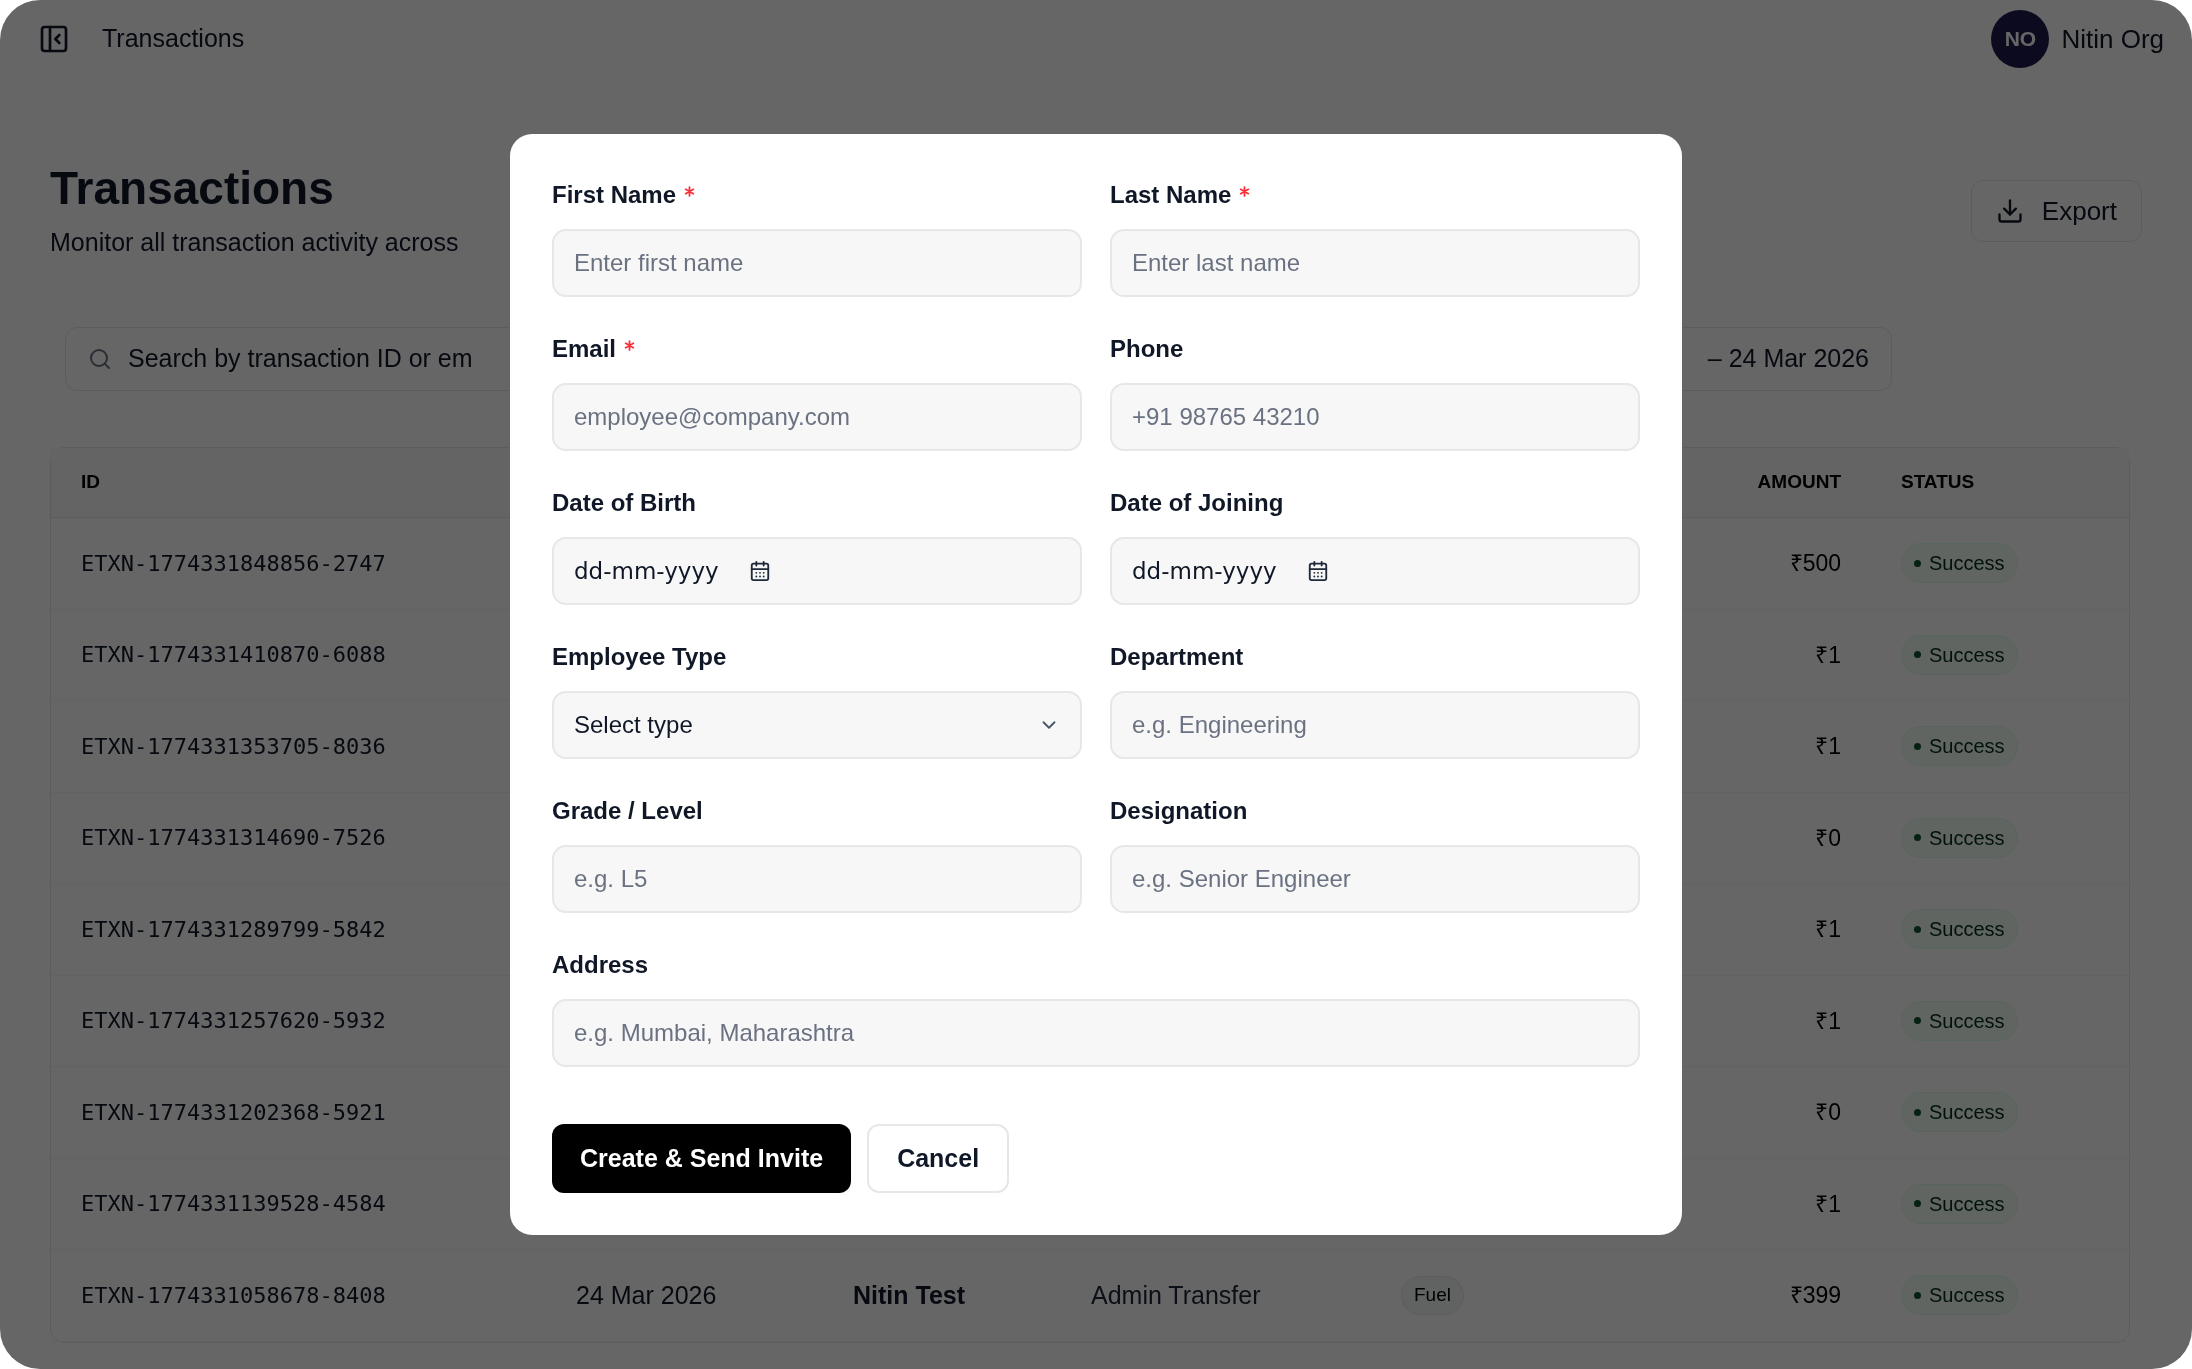 Image resolution: width=2192 pixels, height=1369 pixels. What do you see at coordinates (1814, 1295) in the screenshot?
I see `amount: ₹399` at bounding box center [1814, 1295].